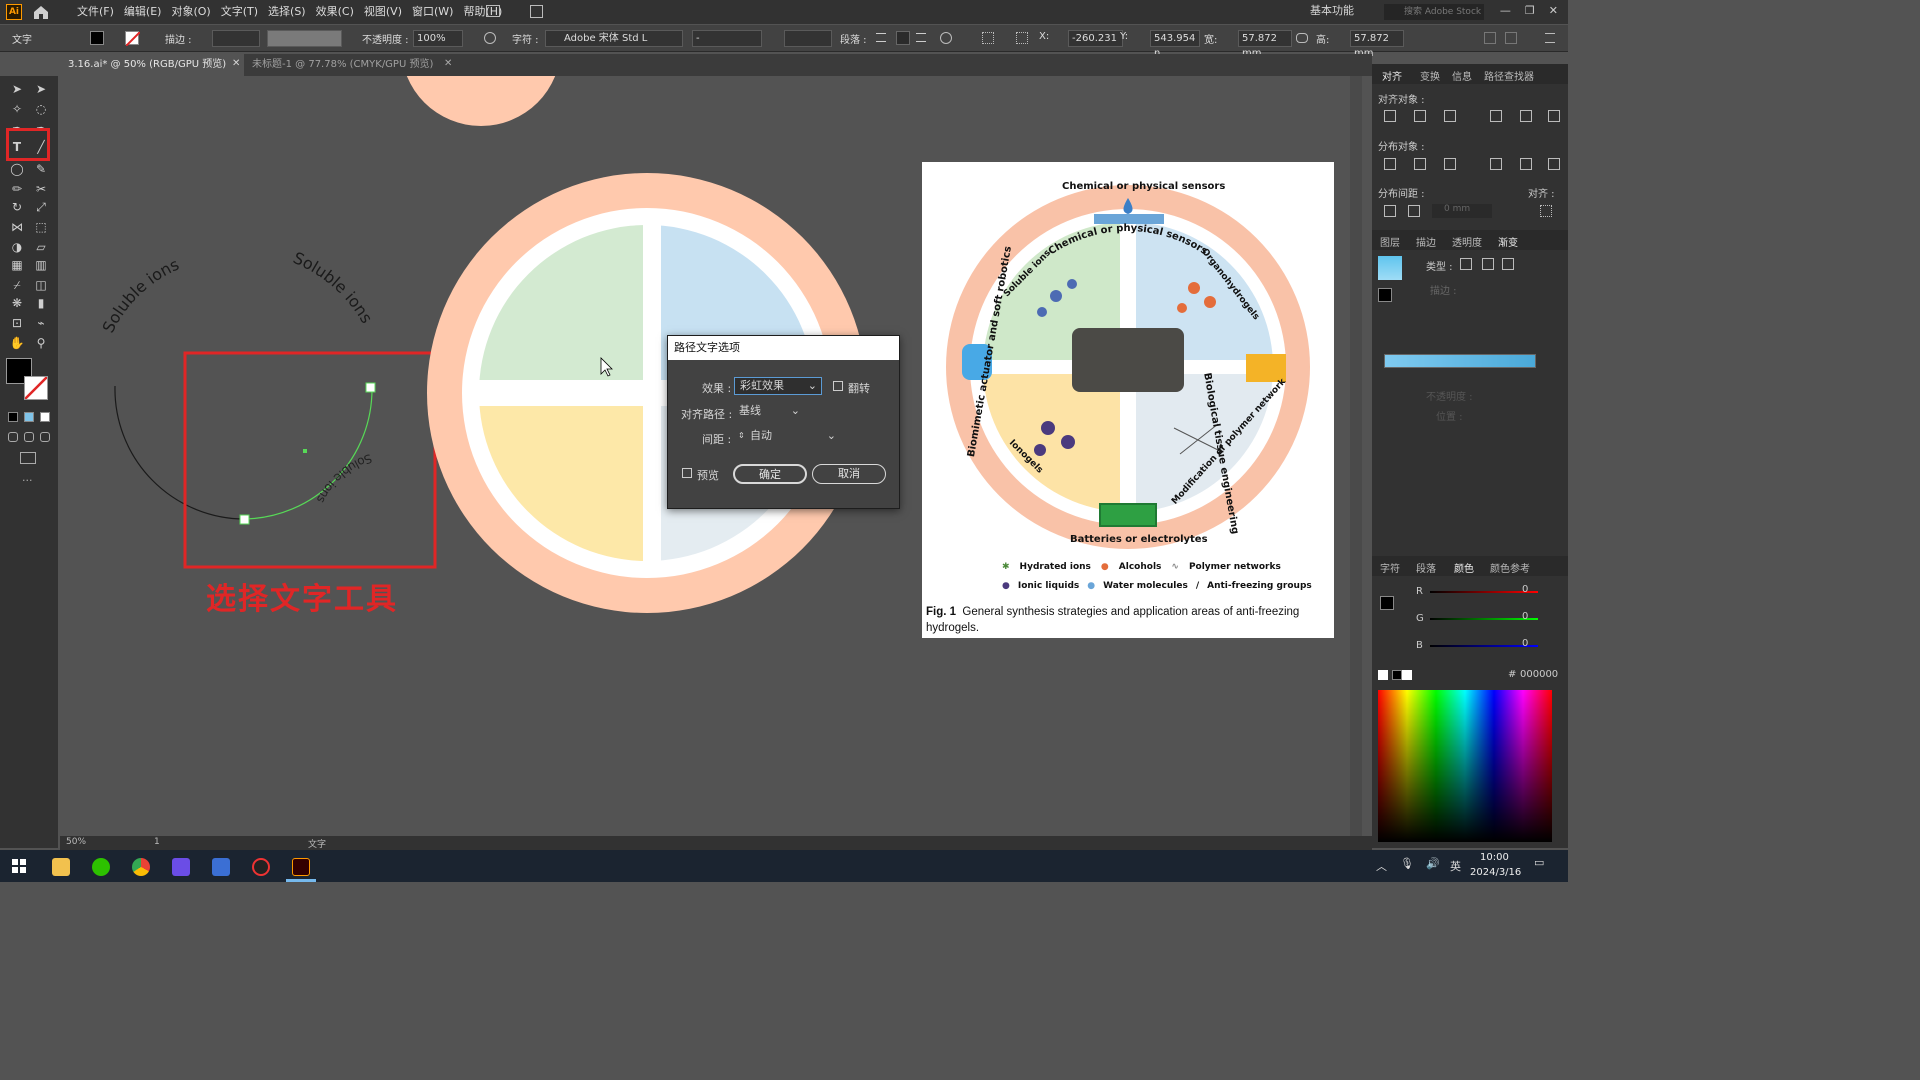 This screenshot has height=1080, width=1920. What do you see at coordinates (1510, 567) in the screenshot?
I see `tab-color-guide: 颜色参考` at bounding box center [1510, 567].